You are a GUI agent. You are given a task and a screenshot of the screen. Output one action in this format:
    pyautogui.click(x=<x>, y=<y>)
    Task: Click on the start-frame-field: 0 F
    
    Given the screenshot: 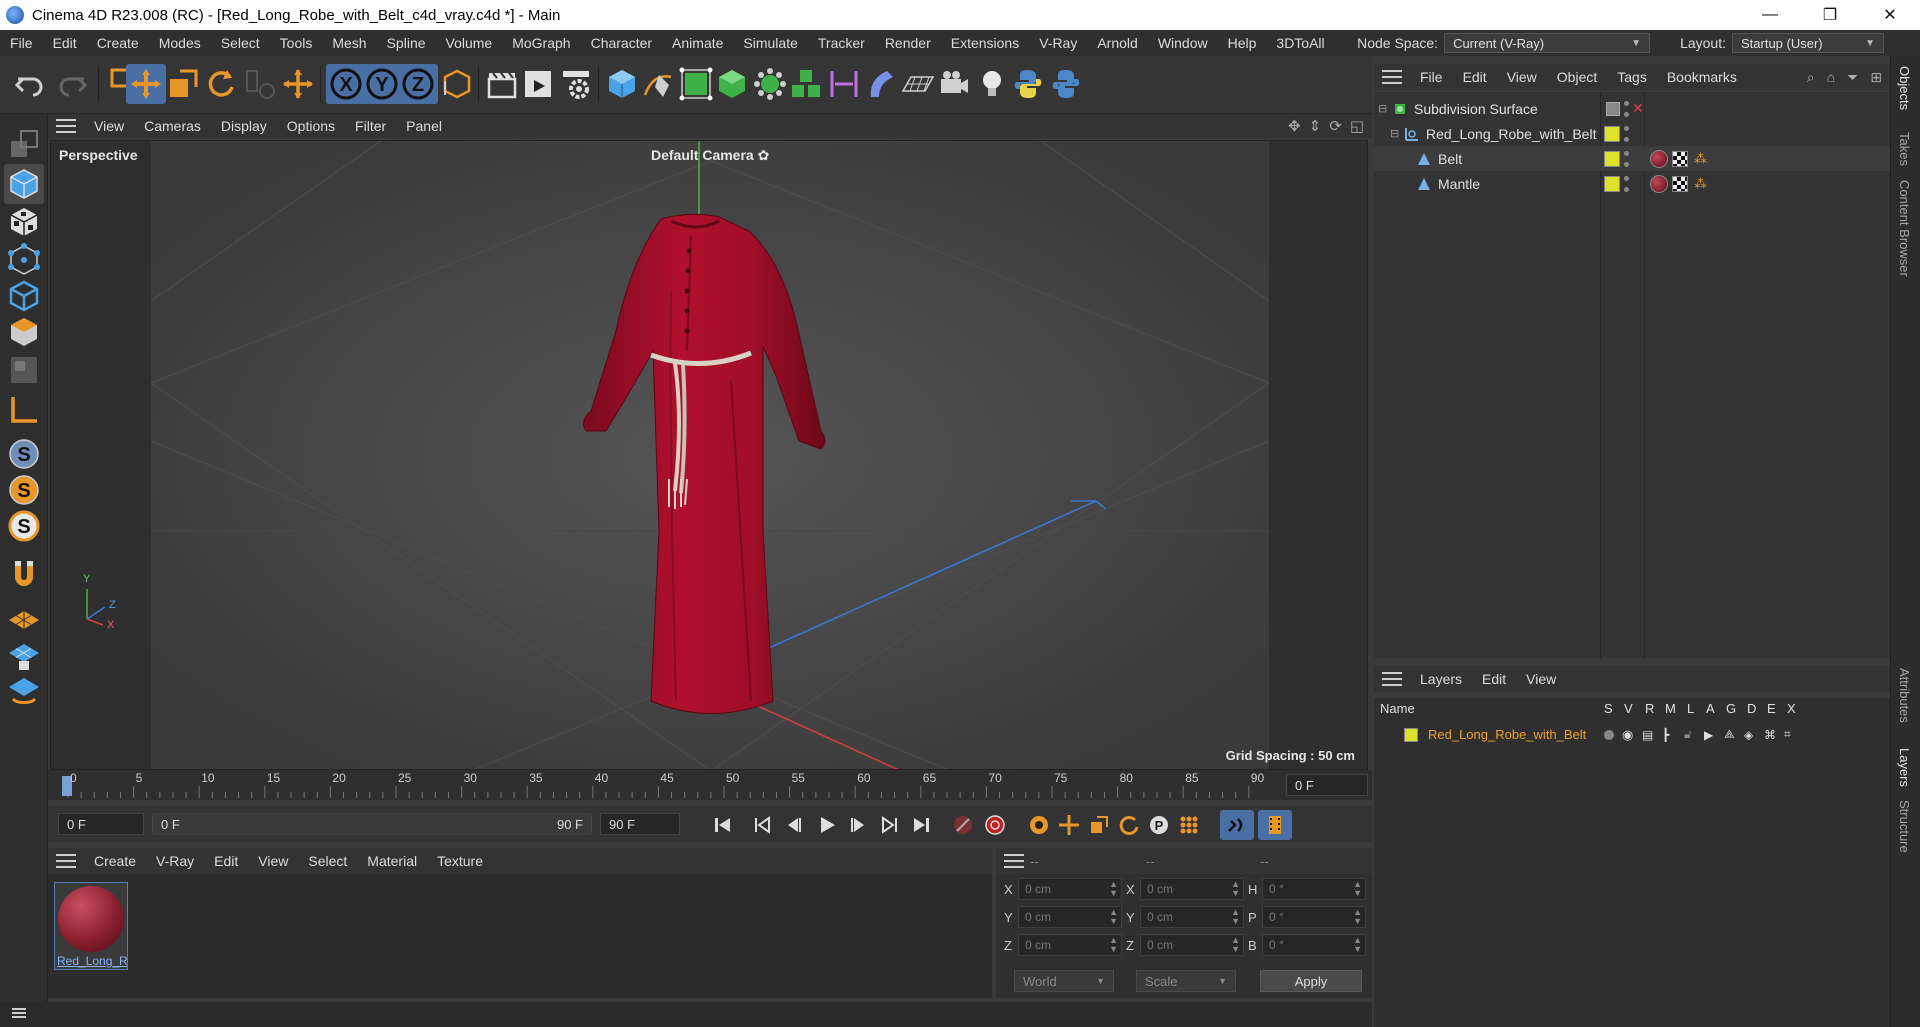 What is the action you would take?
    pyautogui.click(x=101, y=824)
    